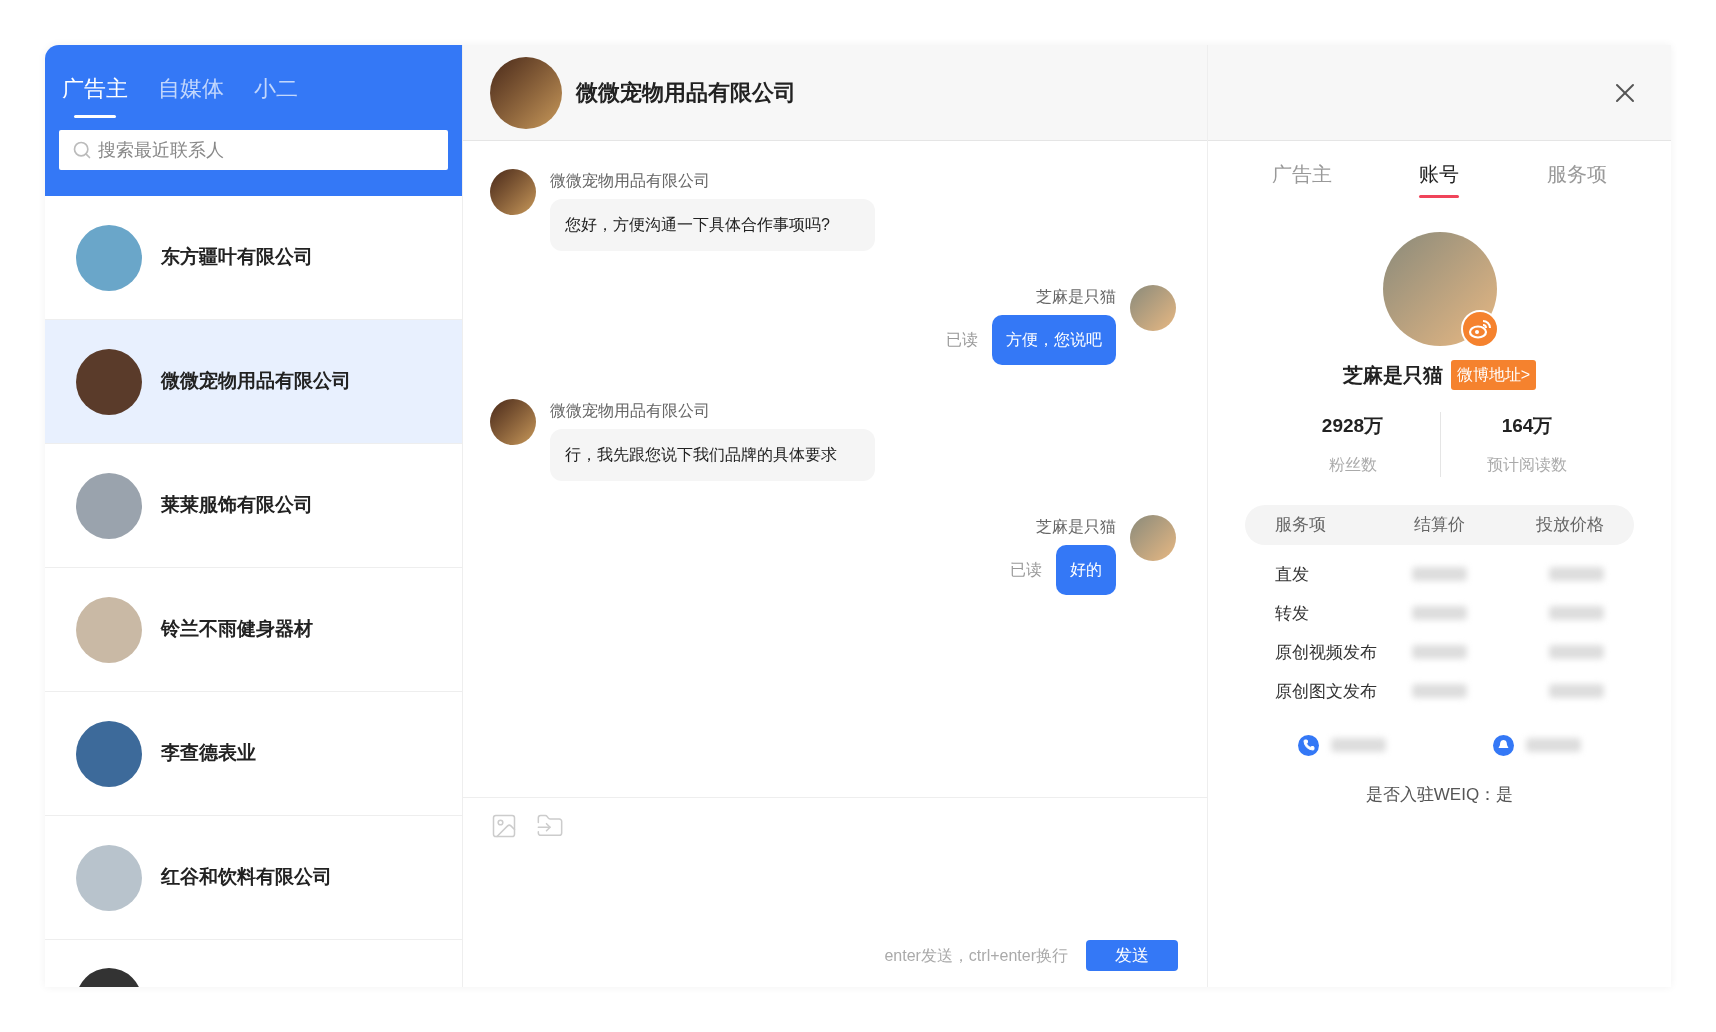 The width and height of the screenshot is (1716, 1032). What do you see at coordinates (1054, 340) in the screenshot?
I see `message-bubble: 方便，您说吧` at bounding box center [1054, 340].